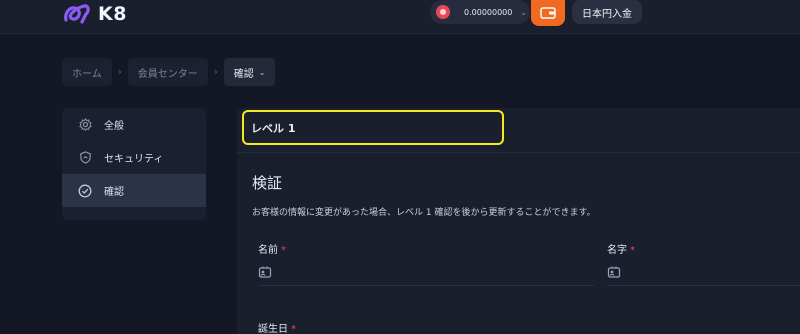 This screenshot has height=334, width=800. I want to click on divider, so click(518, 152).